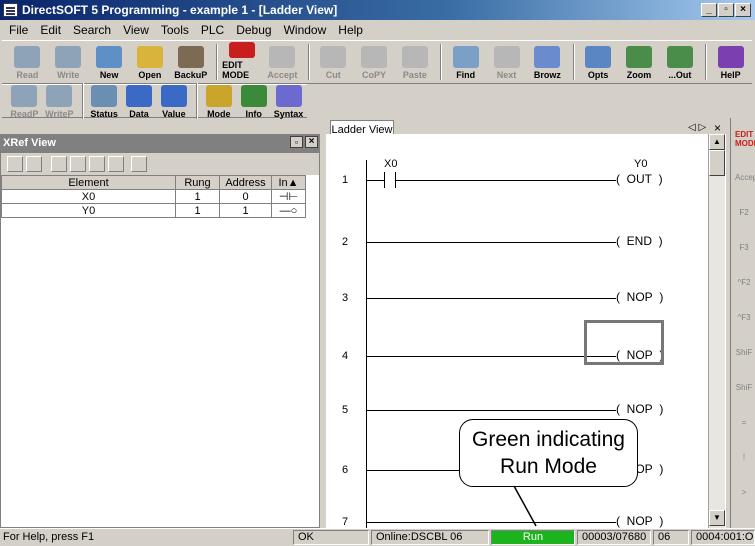  Describe the element at coordinates (218, 101) in the screenshot. I see `mode-button: Mode` at that location.